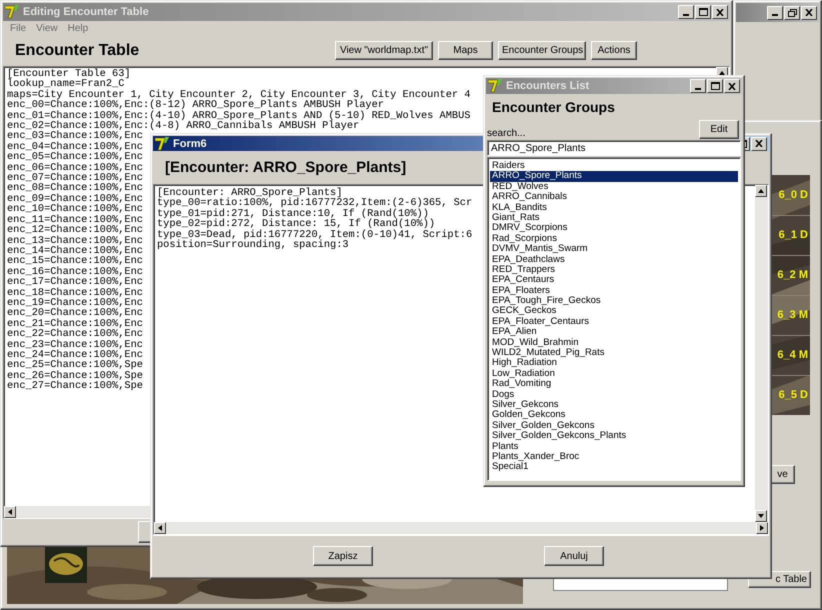  Describe the element at coordinates (293, 214) in the screenshot. I see `text-line: type_01=pid:271, Distance:10, If (Rand(10%))` at that location.